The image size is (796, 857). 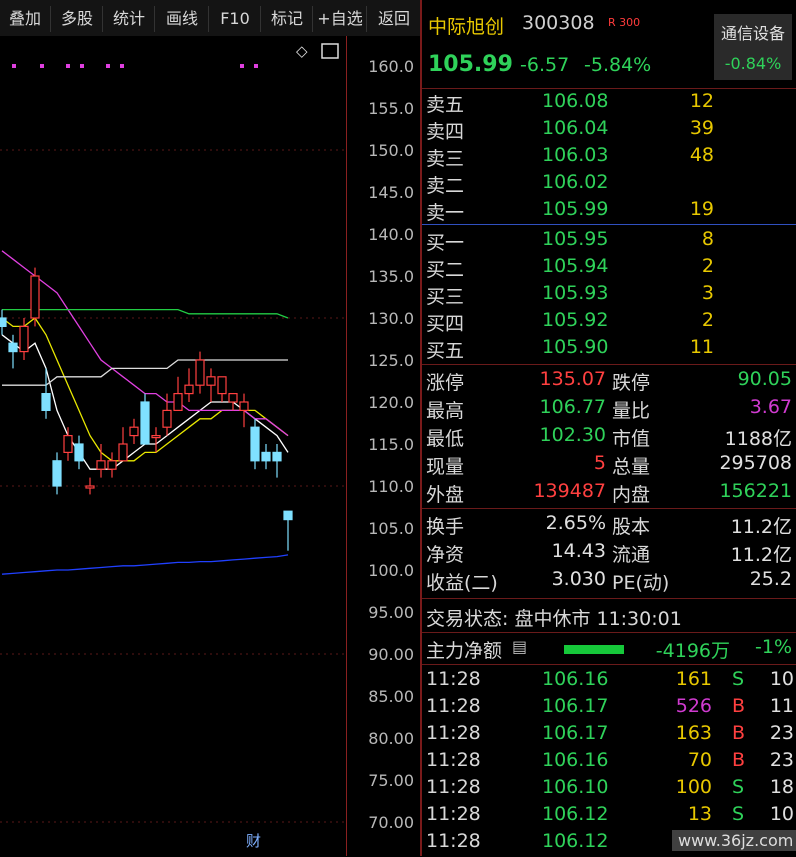 I want to click on ask-row: 卖四 106.04 39, so click(x=609, y=130).